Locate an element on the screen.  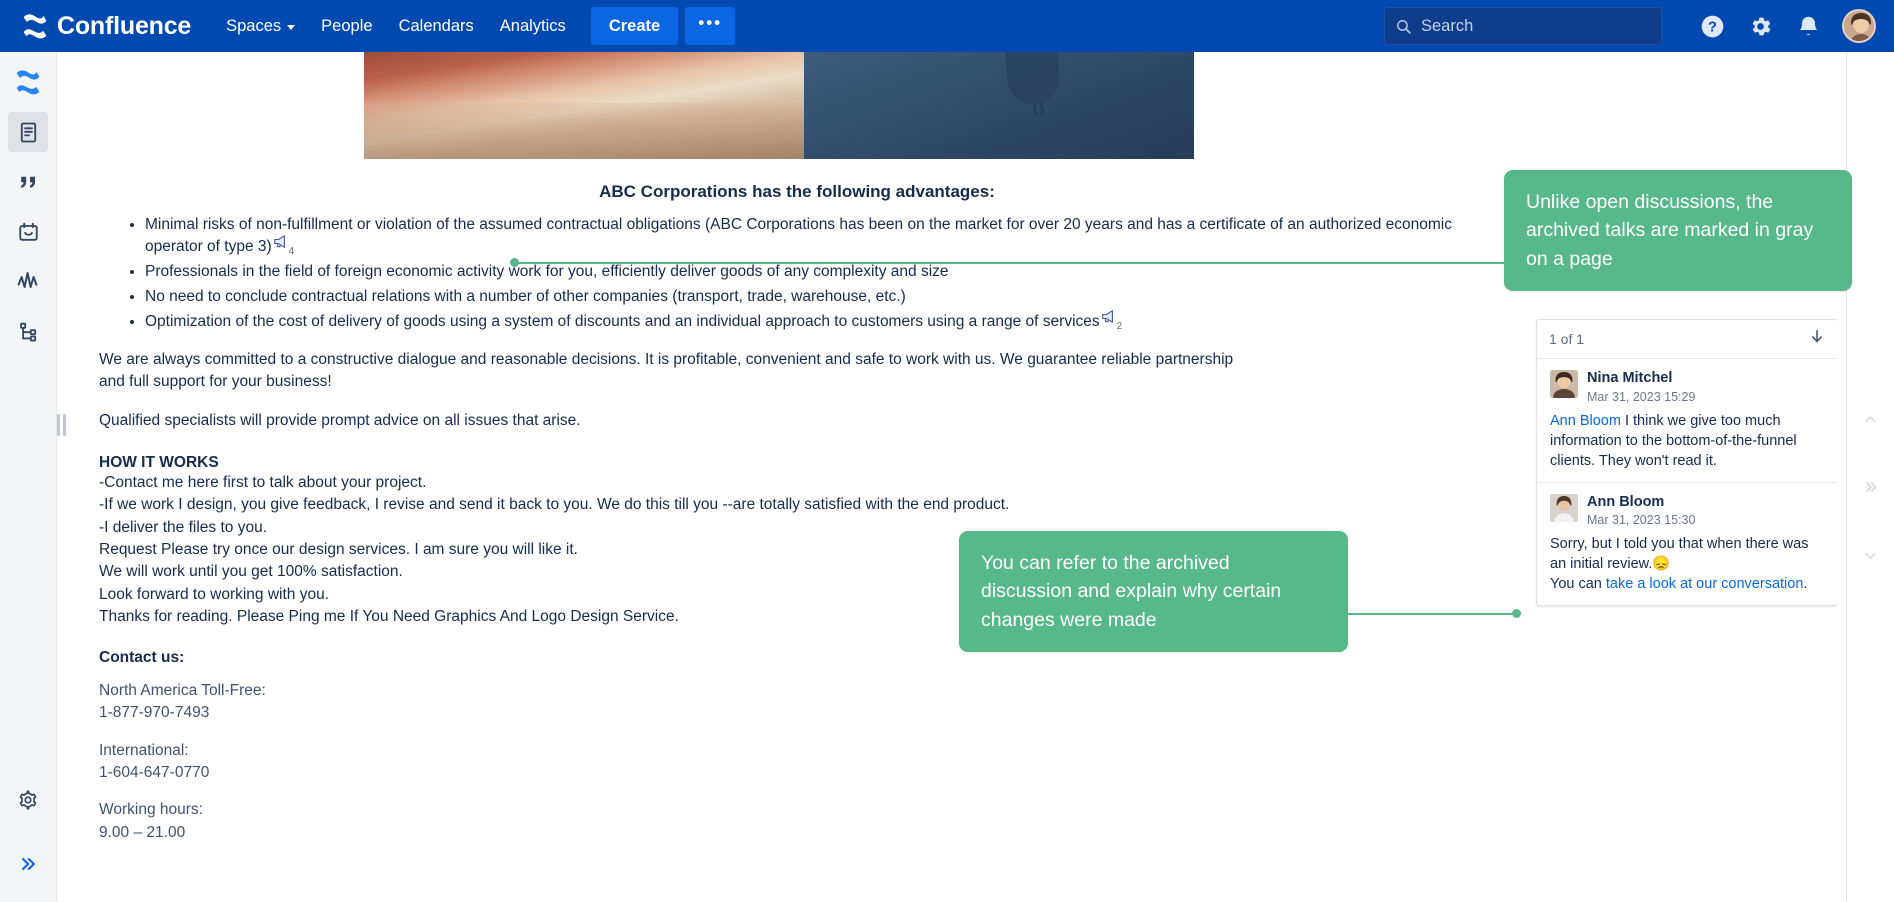
comment-count-badge: 2 is located at coordinates (1119, 326).